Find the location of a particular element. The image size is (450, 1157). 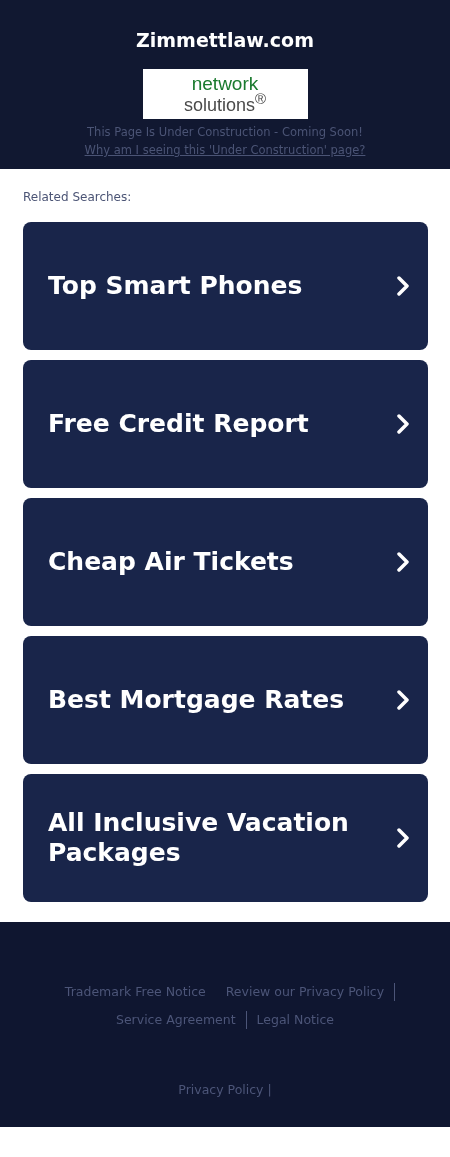

search-link-card: Cheap Air Tickets is located at coordinates (225, 562).